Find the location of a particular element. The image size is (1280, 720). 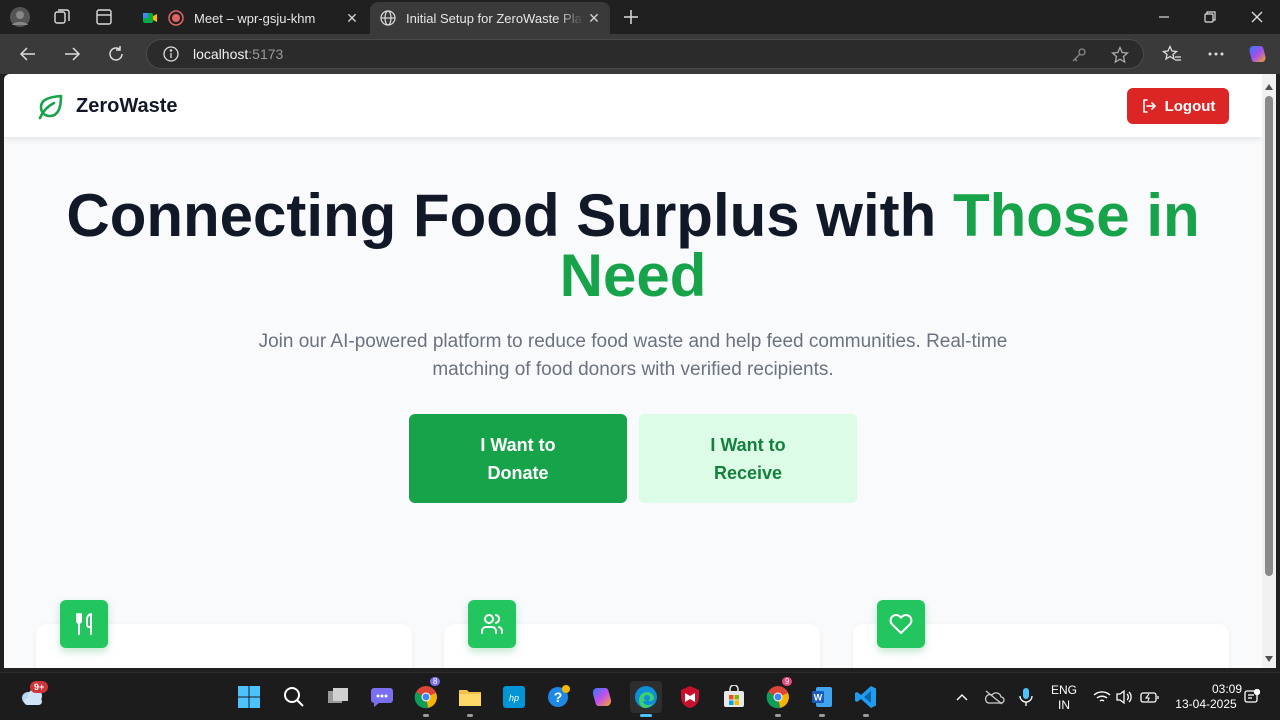

microphone-icon is located at coordinates (1026, 697).